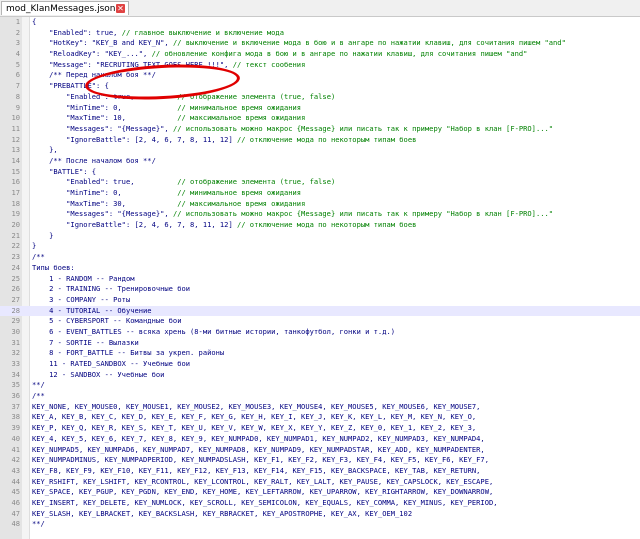  What do you see at coordinates (15, 524) in the screenshot?
I see `line-number: 48` at bounding box center [15, 524].